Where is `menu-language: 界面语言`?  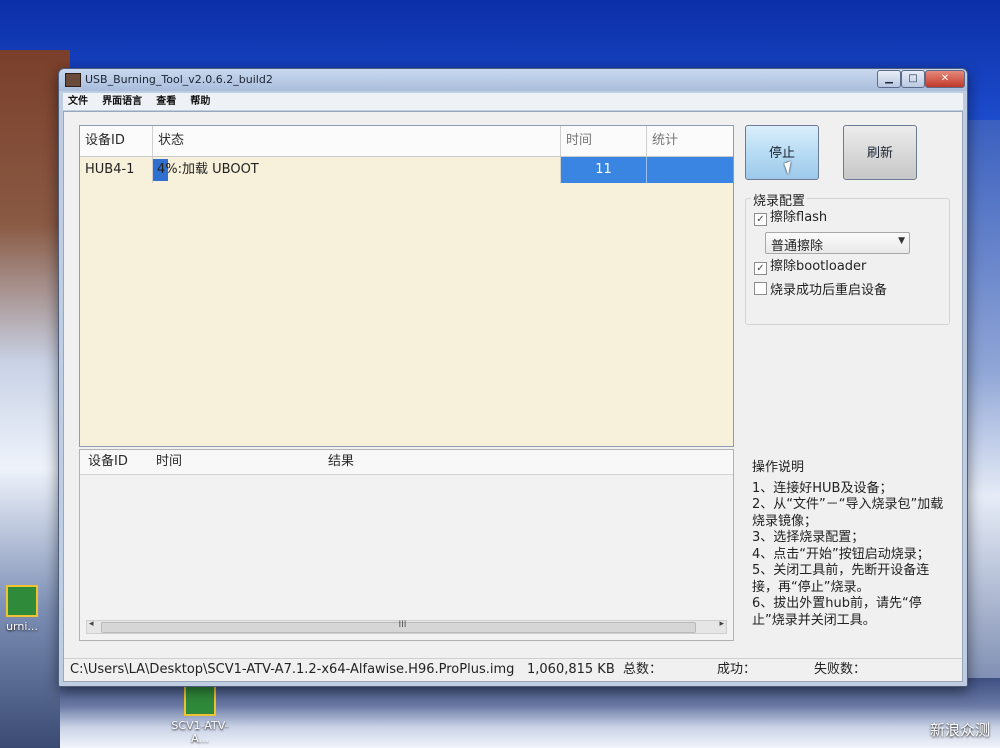
menu-language: 界面语言 is located at coordinates (122, 101).